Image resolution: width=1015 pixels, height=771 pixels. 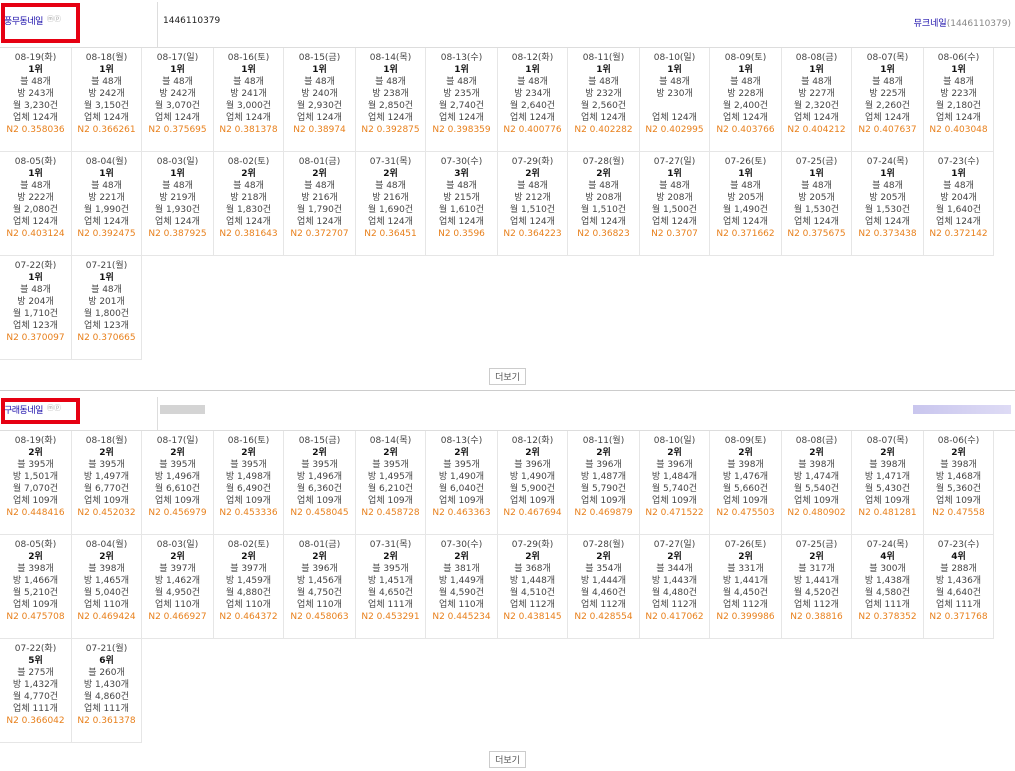 I want to click on place-header: 풍무동네일 ⓜⓟ 1446110379 뮤크네일(1446110379), so click(x=507, y=24).